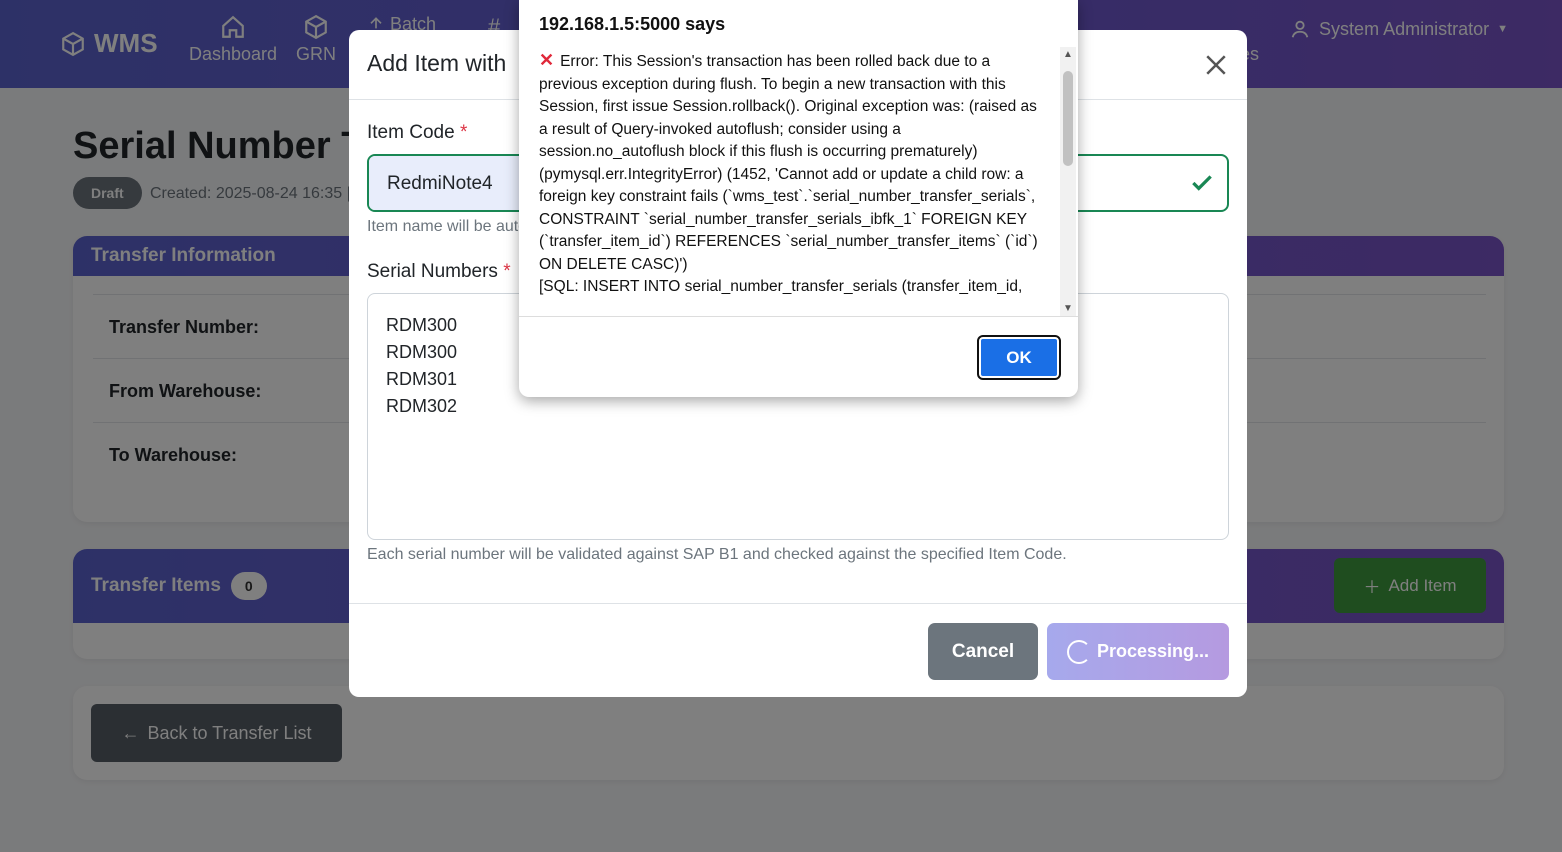 This screenshot has height=852, width=1562. I want to click on scroll-thumb, so click(1068, 118).